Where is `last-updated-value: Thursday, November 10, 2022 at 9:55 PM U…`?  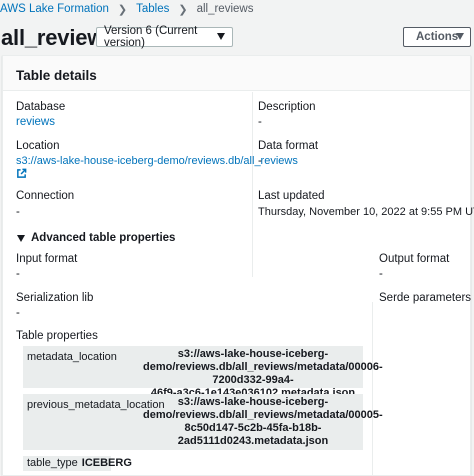
last-updated-value: Thursday, November 10, 2022 at 9:55 PM U… is located at coordinates (366, 212).